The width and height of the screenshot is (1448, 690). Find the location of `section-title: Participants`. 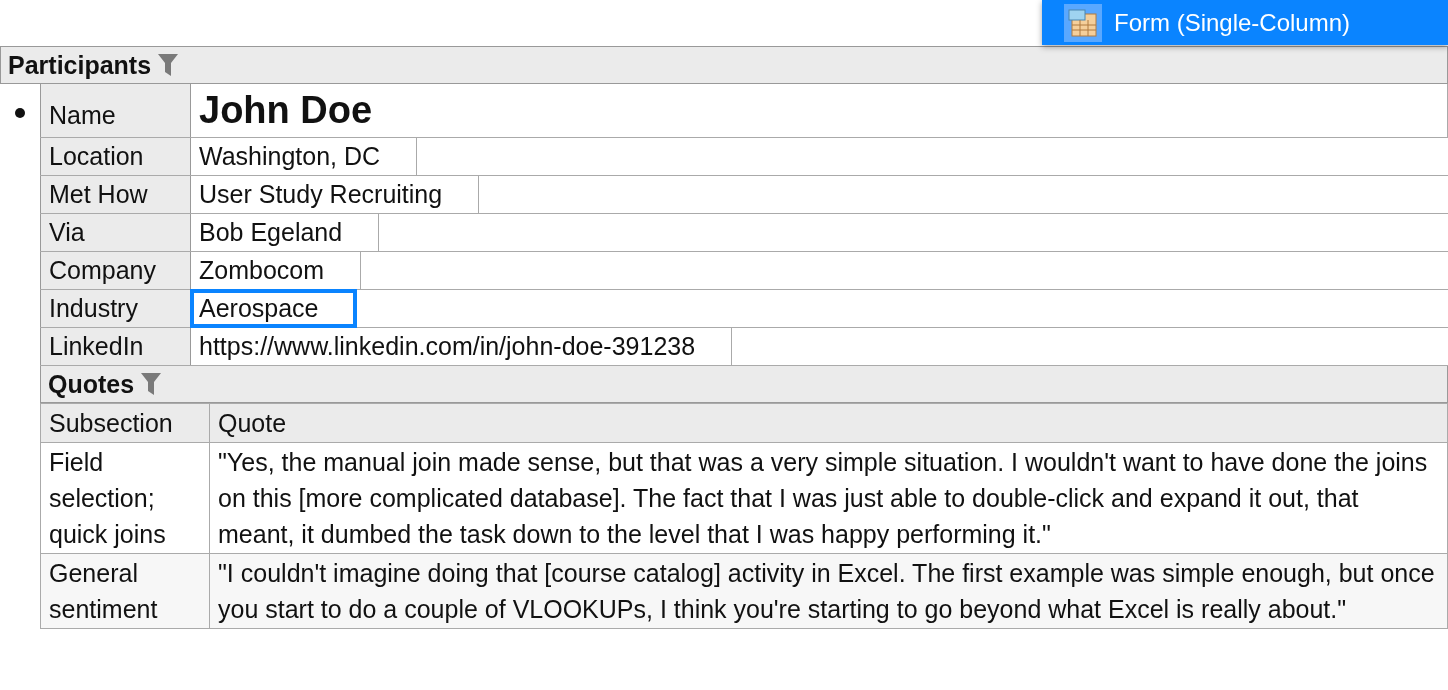

section-title: Participants is located at coordinates (80, 65).